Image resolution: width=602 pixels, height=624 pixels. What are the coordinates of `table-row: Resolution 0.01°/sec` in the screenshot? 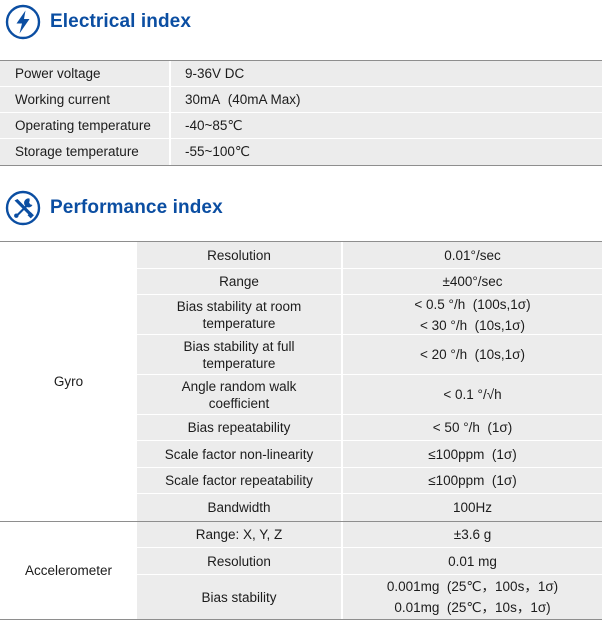 It's located at (369, 255).